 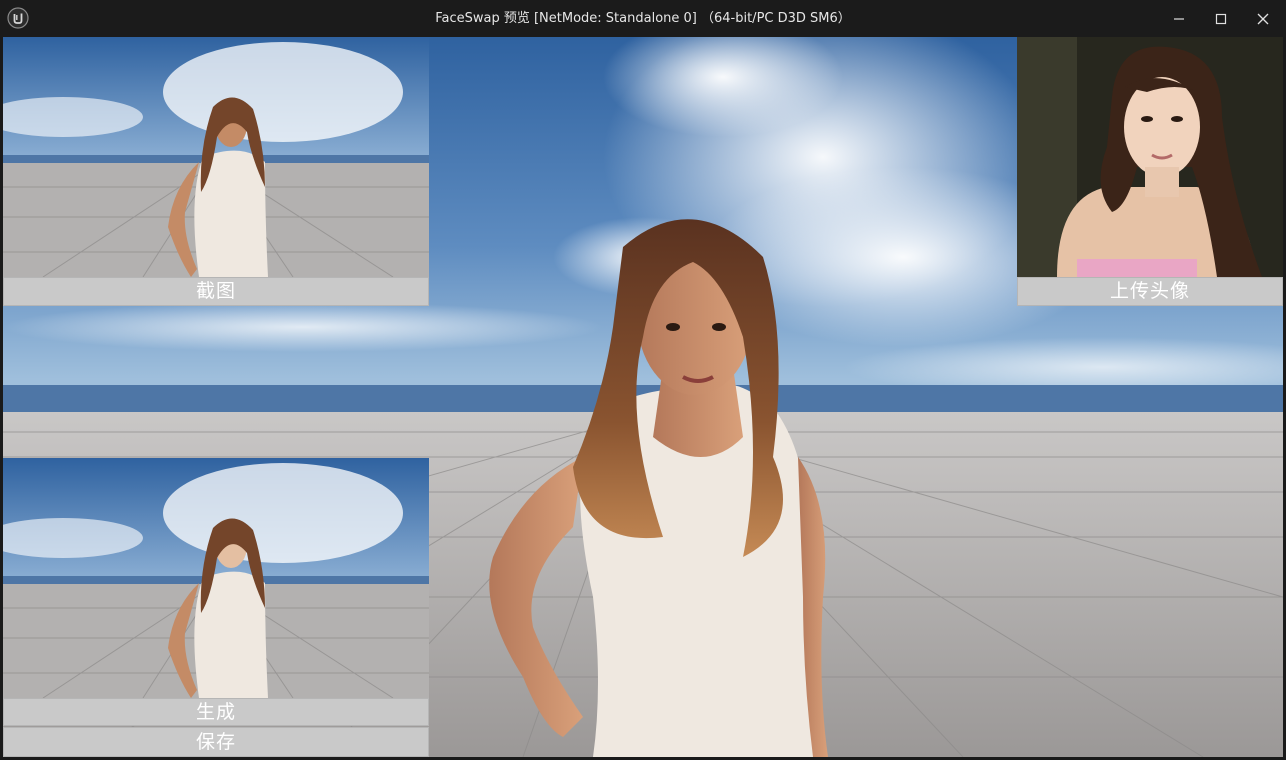 What do you see at coordinates (1150, 157) in the screenshot?
I see `uploaded-avatar-photo` at bounding box center [1150, 157].